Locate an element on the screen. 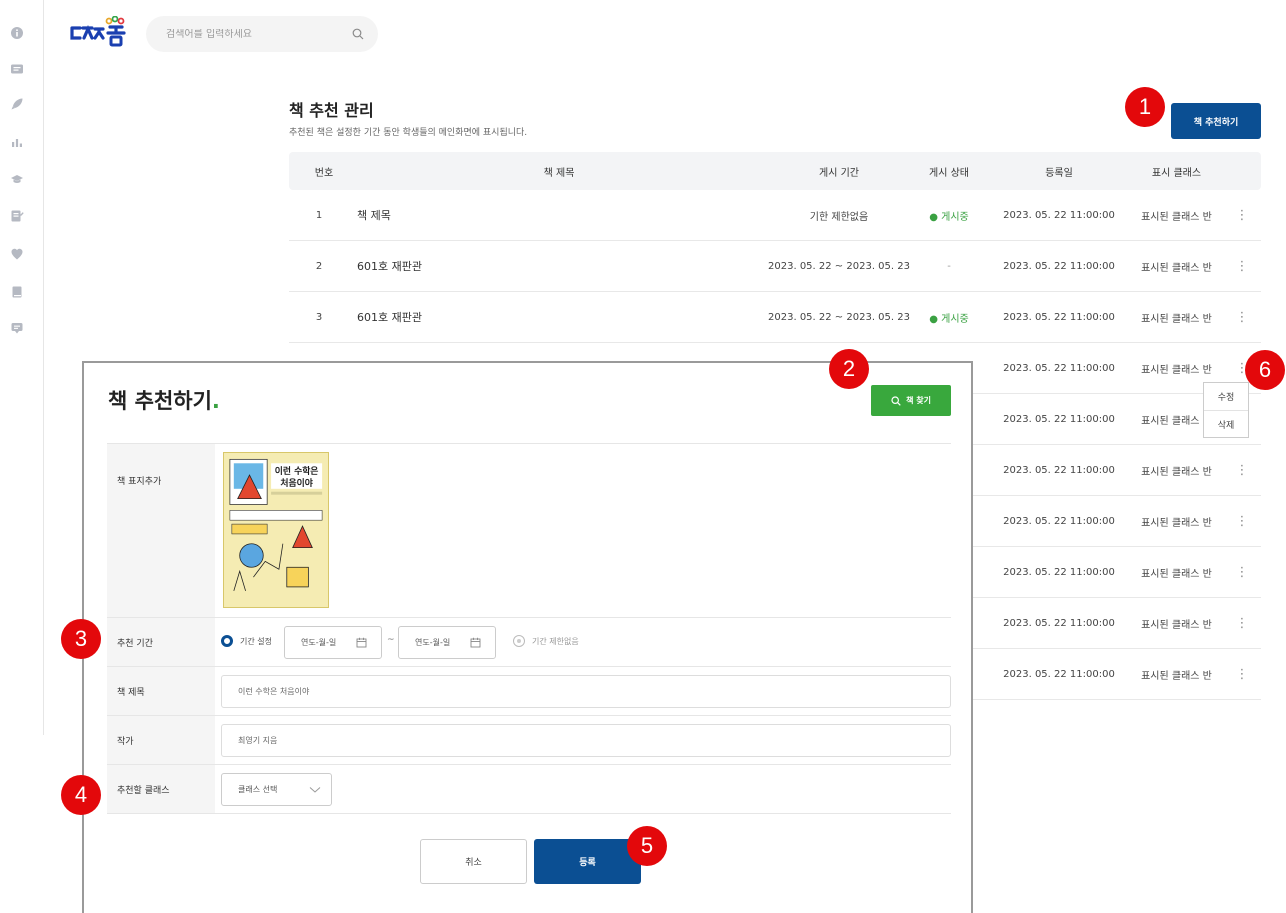  class-label: 추천할 클래스 is located at coordinates (161, 789).